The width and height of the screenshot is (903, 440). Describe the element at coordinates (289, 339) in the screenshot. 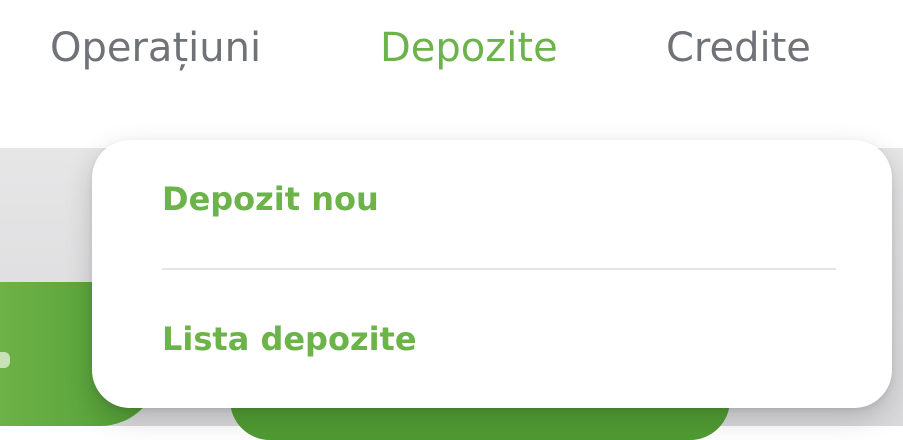

I see `menu-item-lista-depozite: Lista depozite` at that location.